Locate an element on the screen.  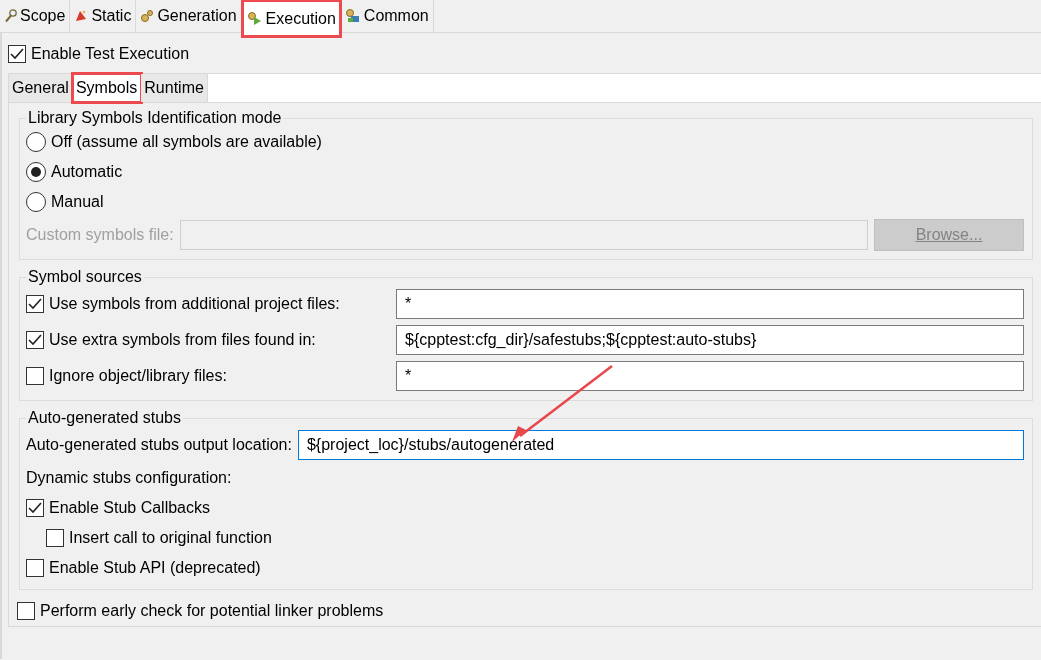
radio-label: Automatic is located at coordinates (87, 172).